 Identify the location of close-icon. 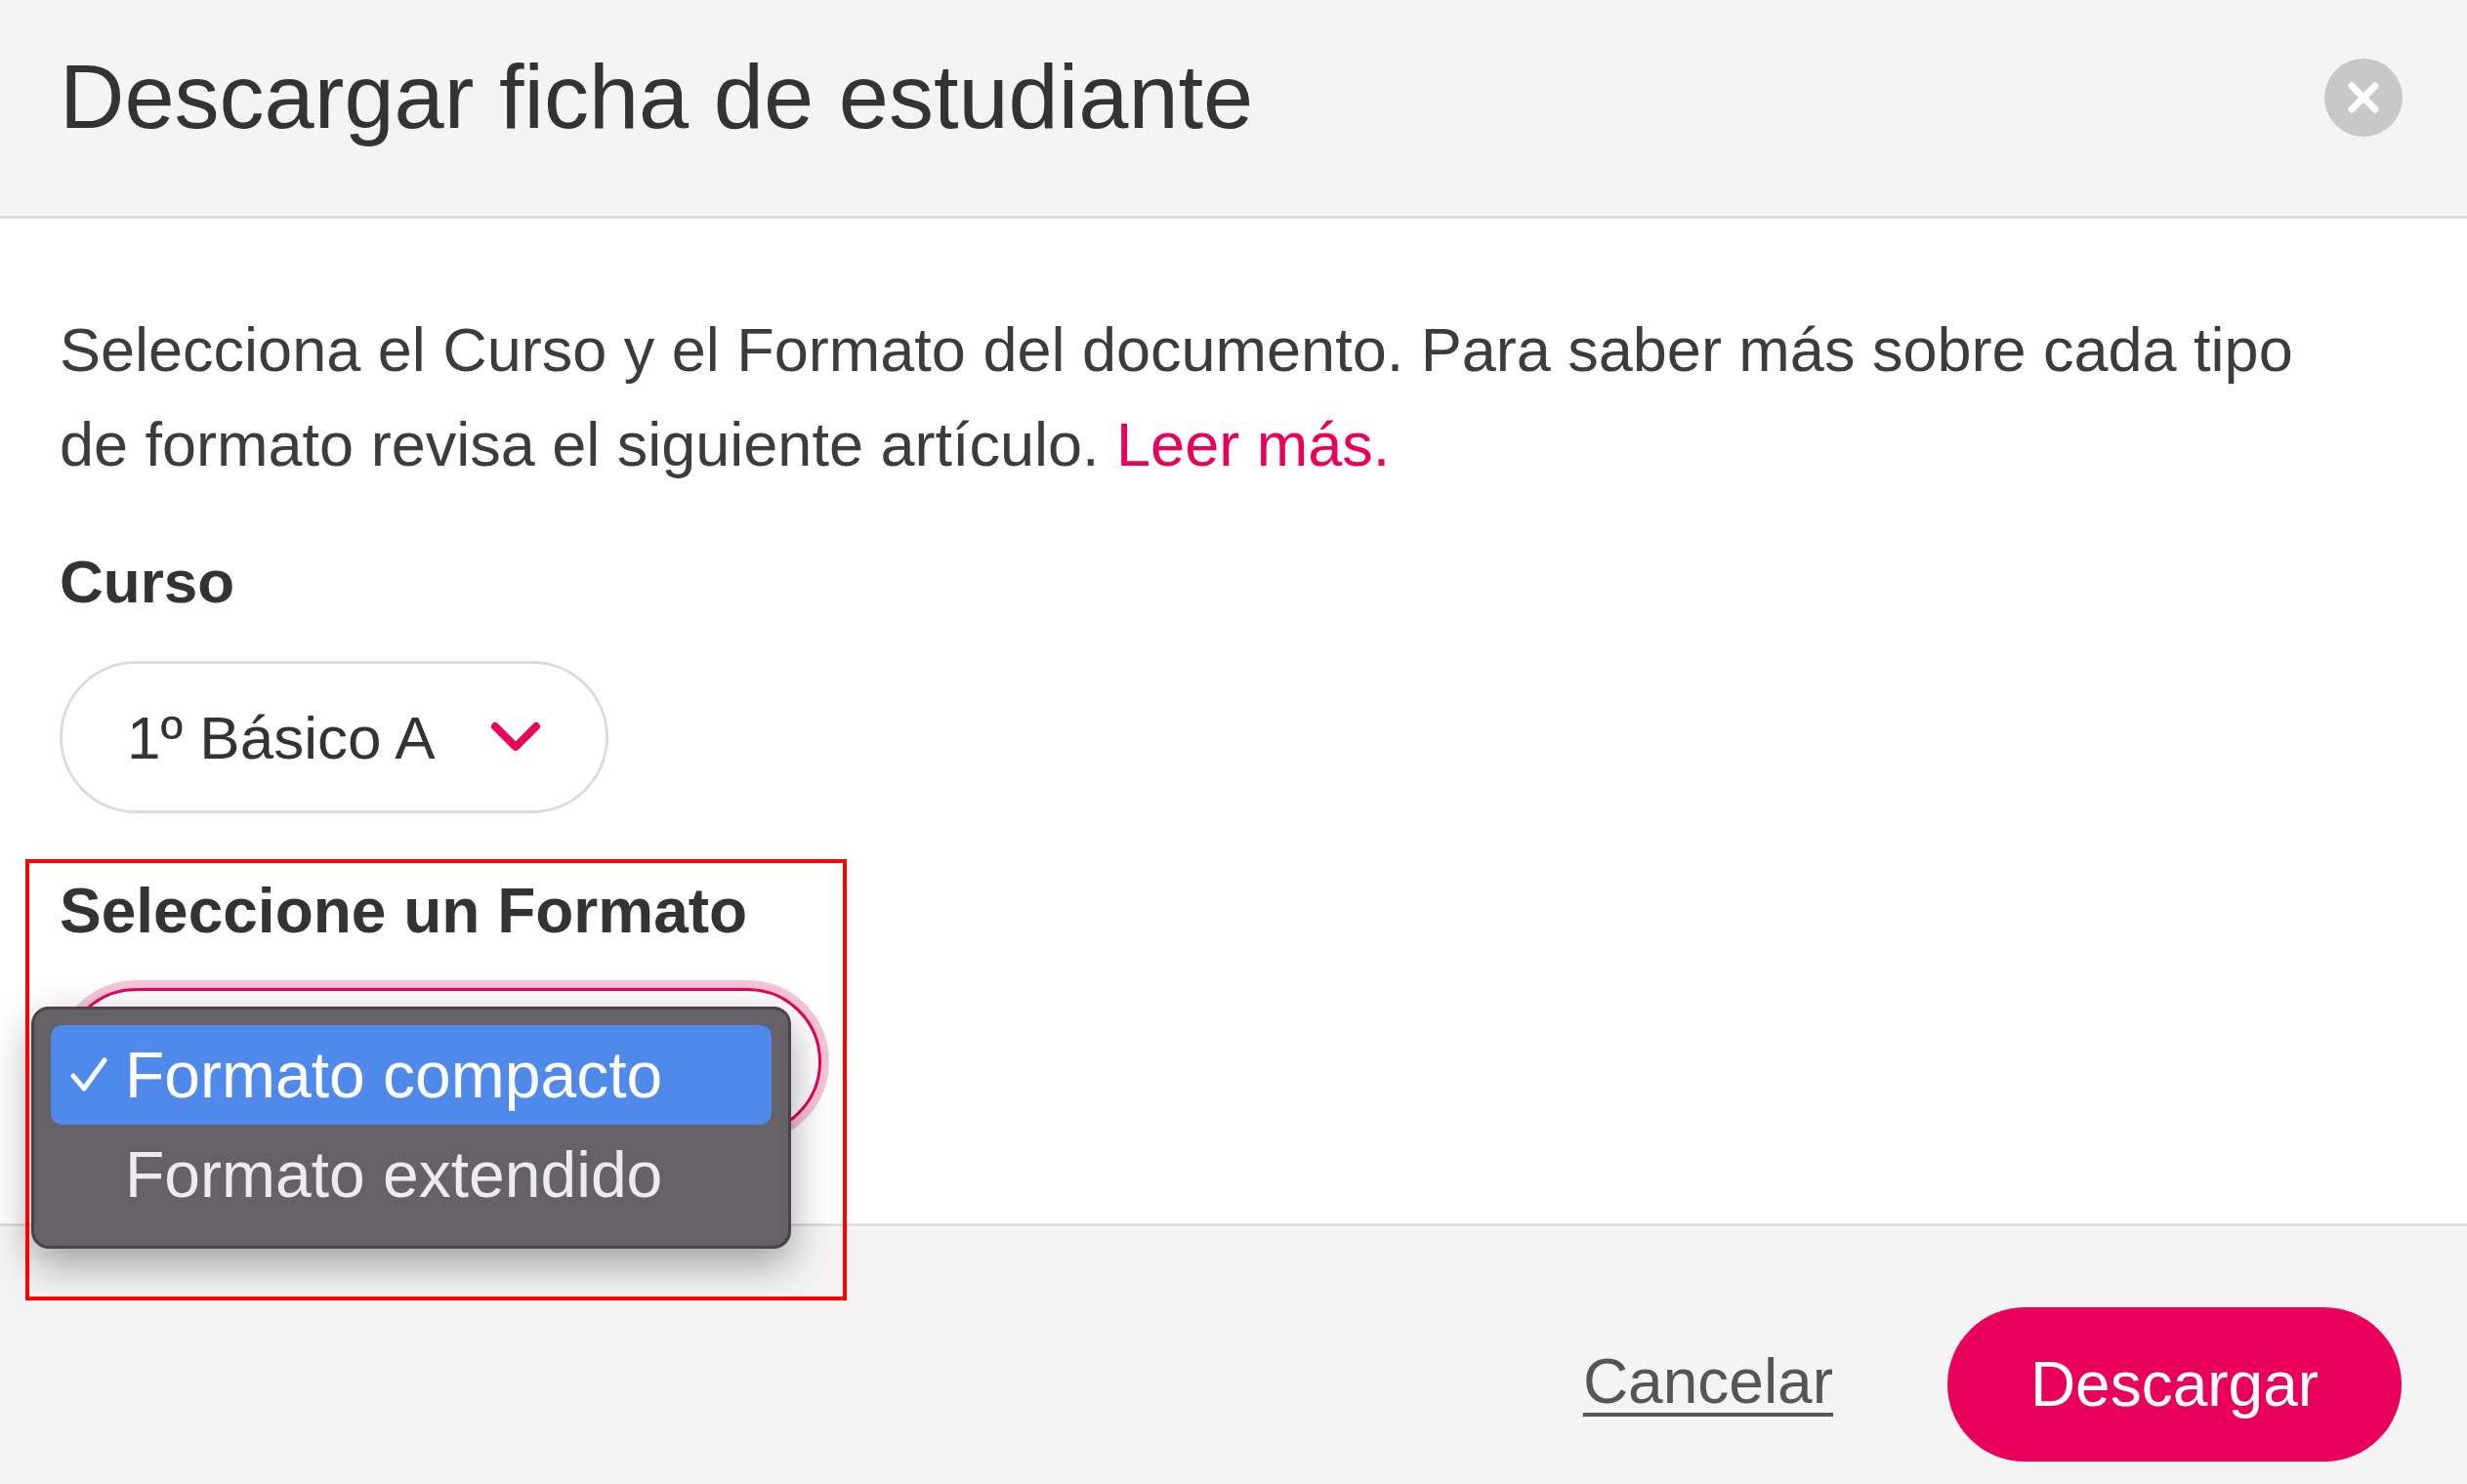
(2363, 97).